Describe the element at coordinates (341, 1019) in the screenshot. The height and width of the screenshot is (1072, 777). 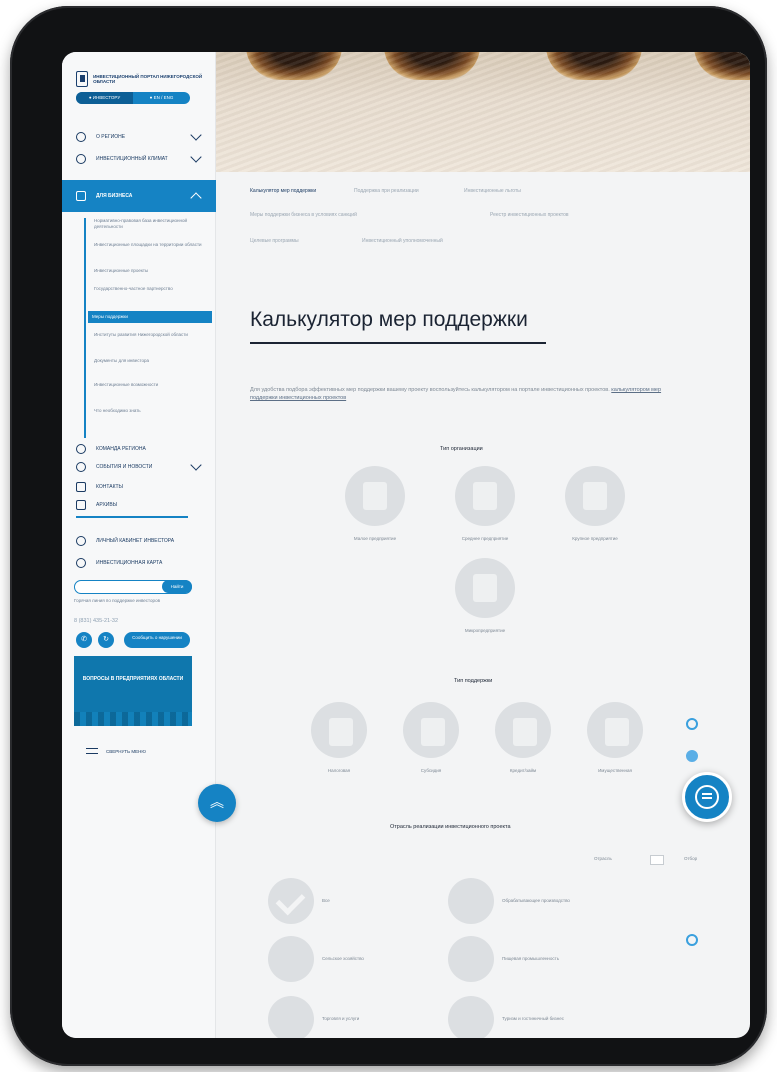
I see `industry-label: Торговля и услуги` at that location.